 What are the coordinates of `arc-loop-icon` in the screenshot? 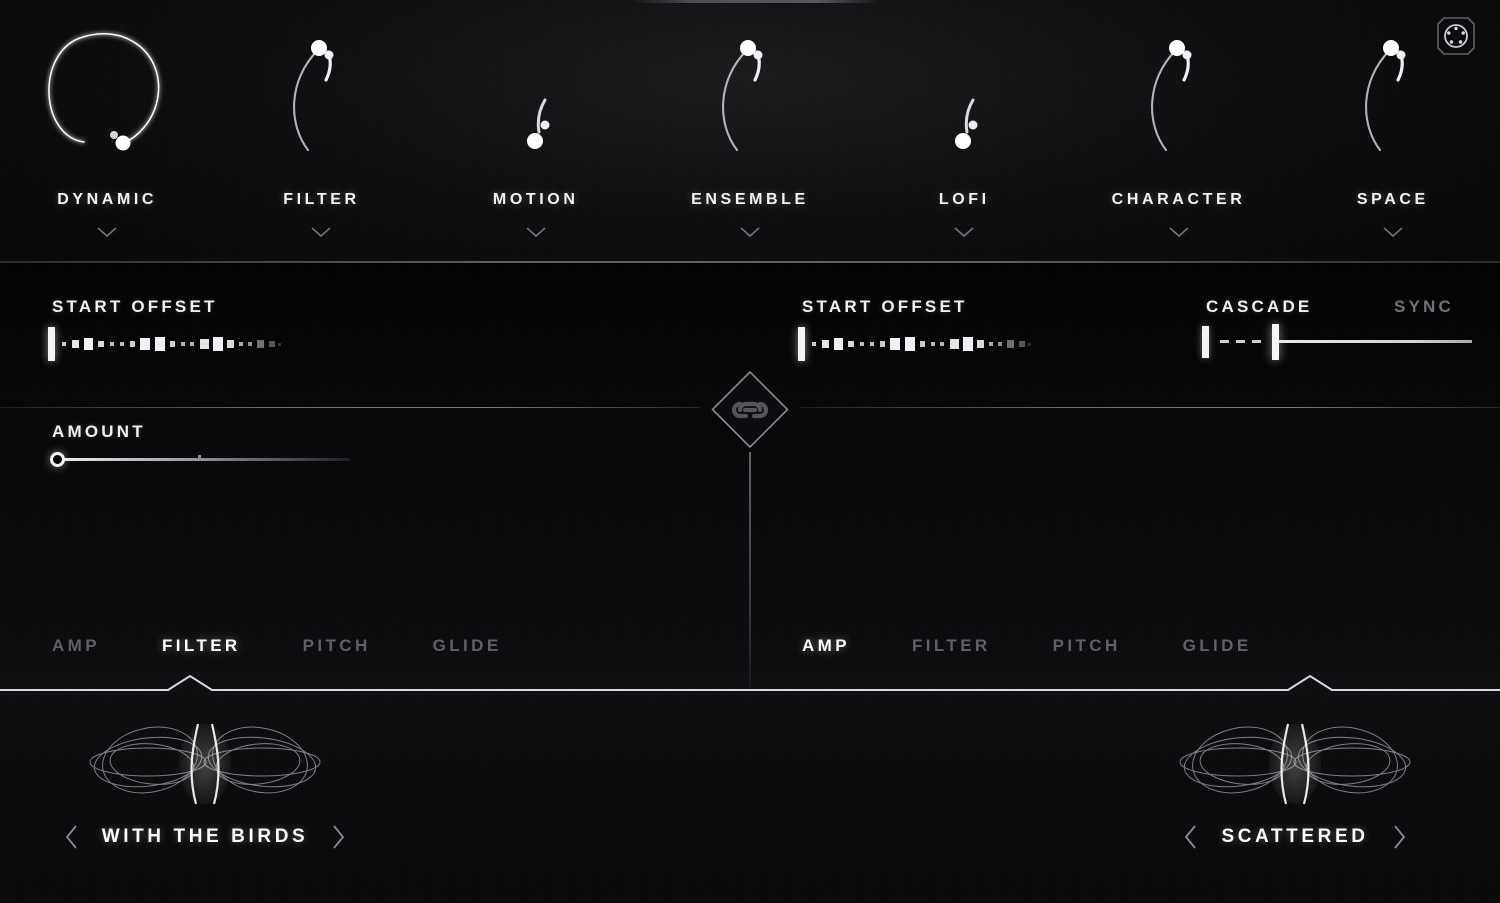 It's located at (107, 89).